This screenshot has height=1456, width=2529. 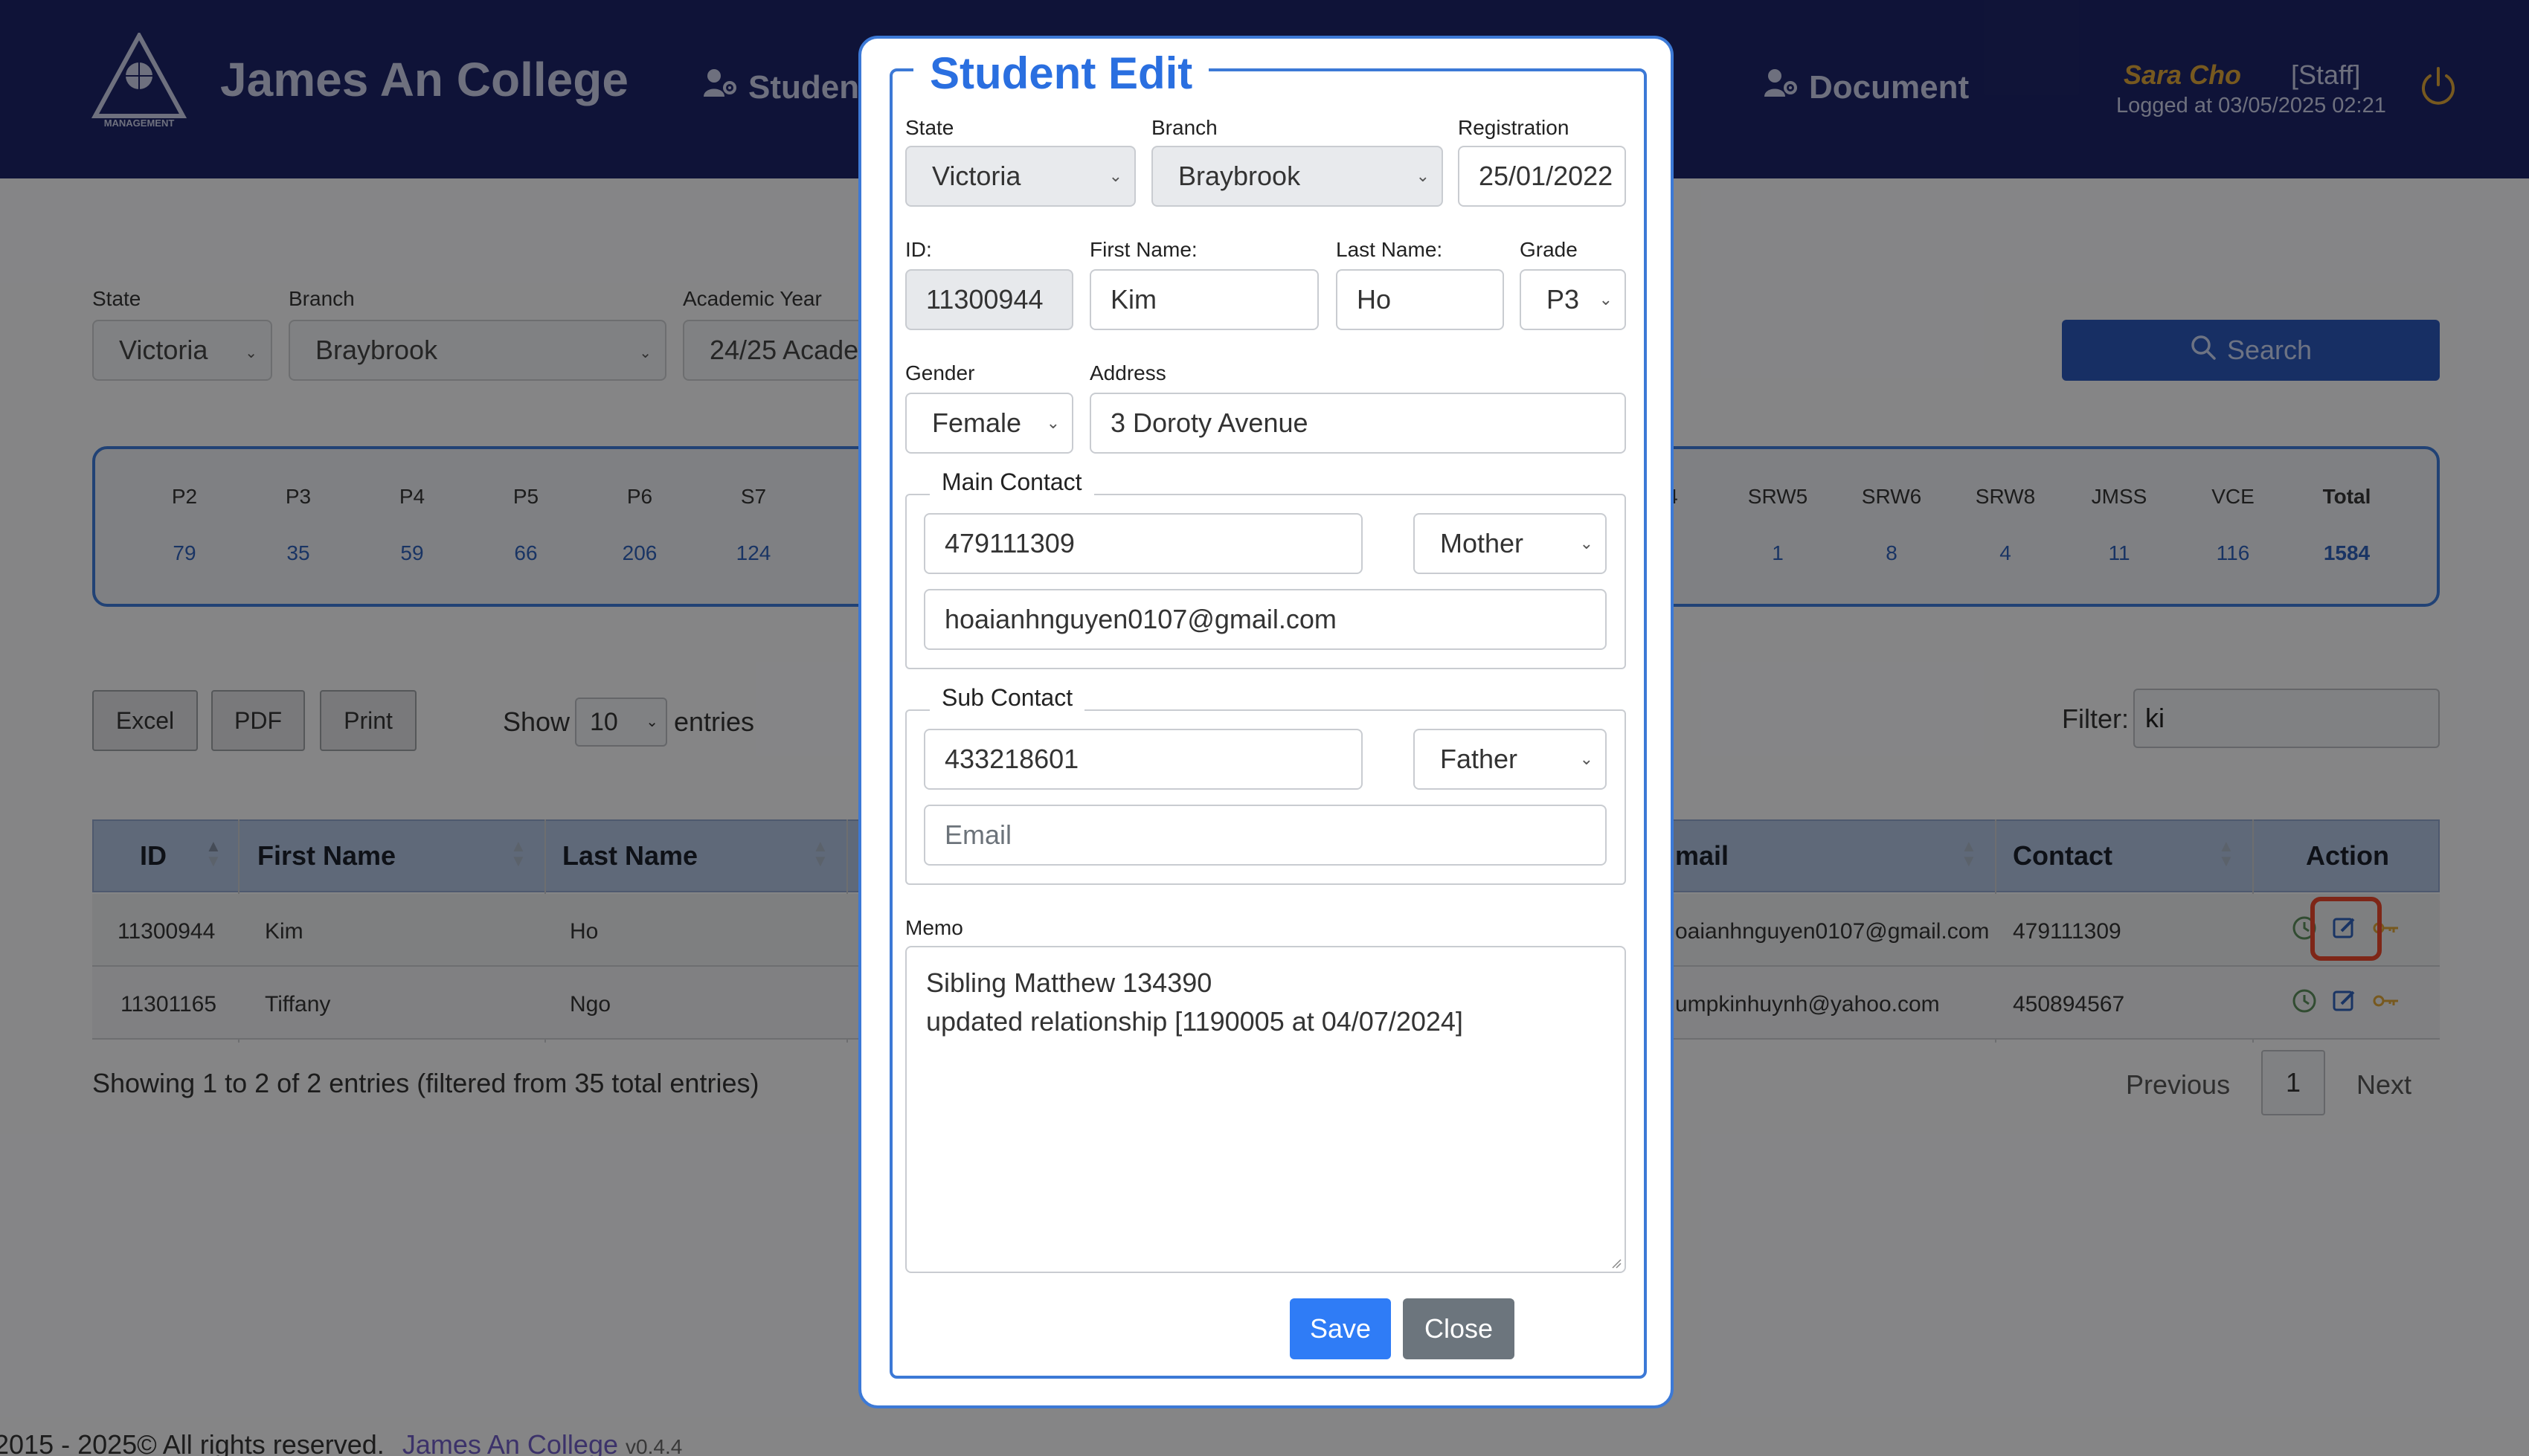 What do you see at coordinates (934, 928) in the screenshot?
I see `memo-label: Memo` at bounding box center [934, 928].